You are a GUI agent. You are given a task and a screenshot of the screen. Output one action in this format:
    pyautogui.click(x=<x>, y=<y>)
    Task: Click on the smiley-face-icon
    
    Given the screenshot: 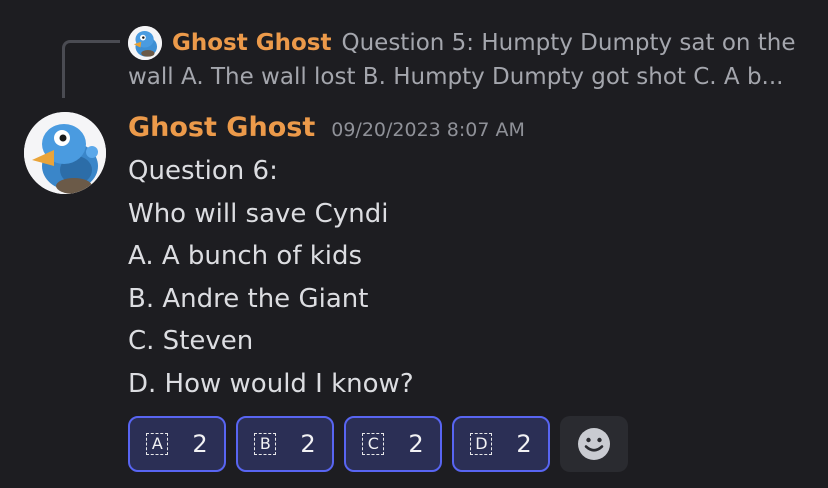 What is the action you would take?
    pyautogui.click(x=594, y=444)
    